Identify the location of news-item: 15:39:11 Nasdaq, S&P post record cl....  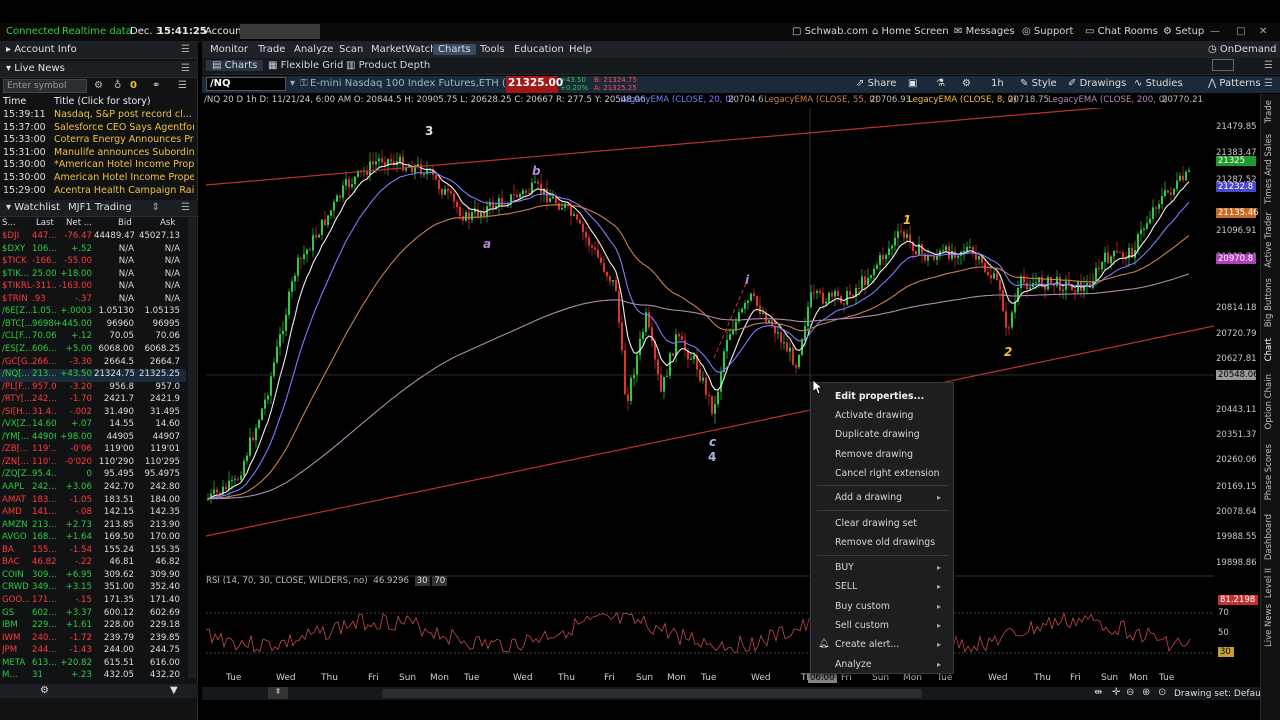
(99, 115).